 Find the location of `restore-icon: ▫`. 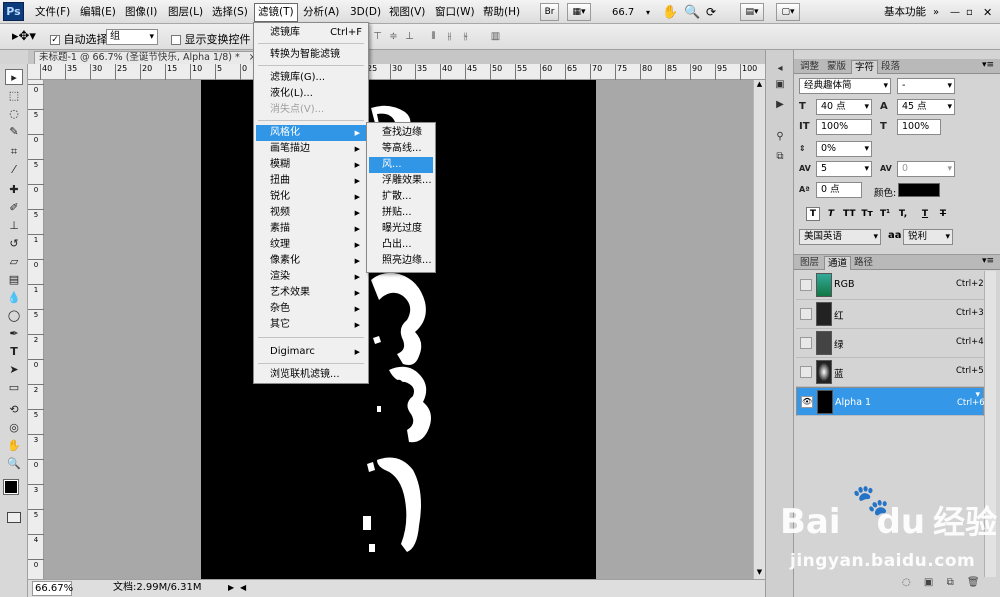

restore-icon: ▫ is located at coordinates (969, 12).